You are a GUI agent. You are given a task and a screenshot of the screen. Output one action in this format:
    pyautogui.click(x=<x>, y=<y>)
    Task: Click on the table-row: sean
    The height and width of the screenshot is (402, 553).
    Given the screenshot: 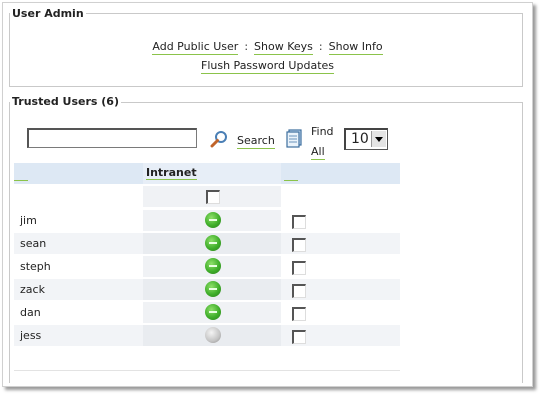 What is the action you would take?
    pyautogui.click(x=207, y=243)
    